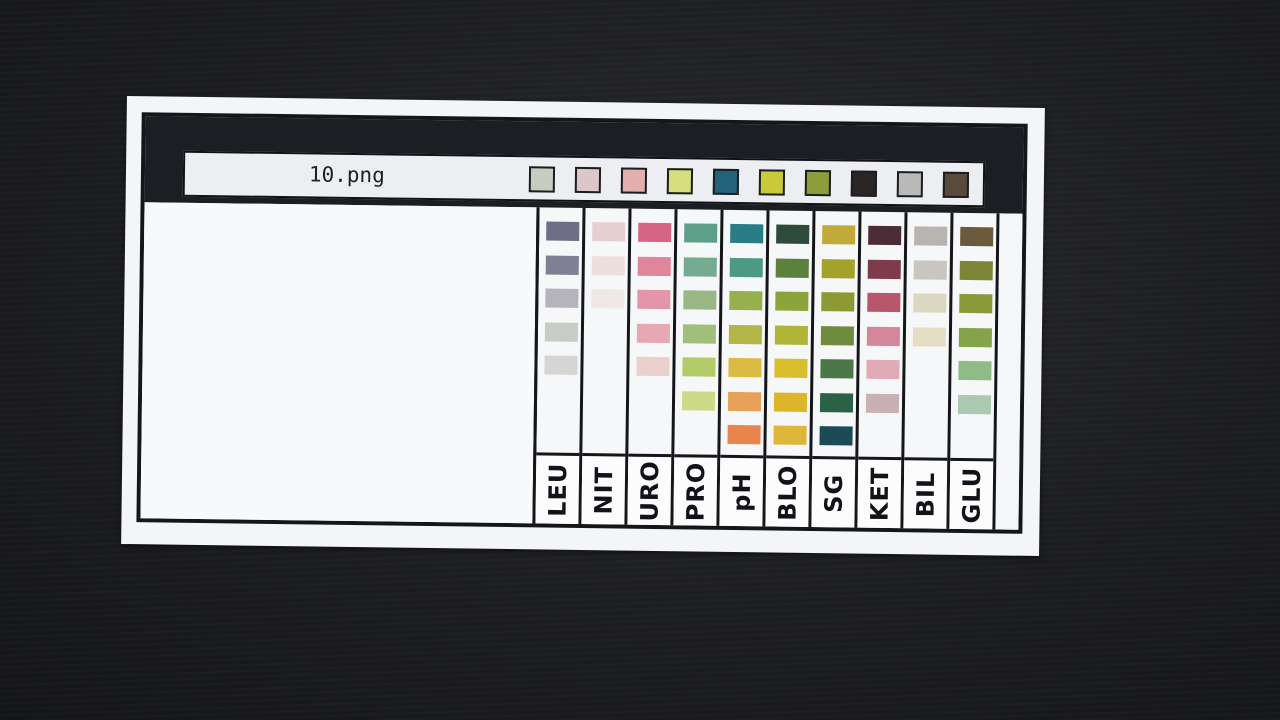 The width and height of the screenshot is (1280, 720). I want to click on column-label: NIT, so click(603, 490).